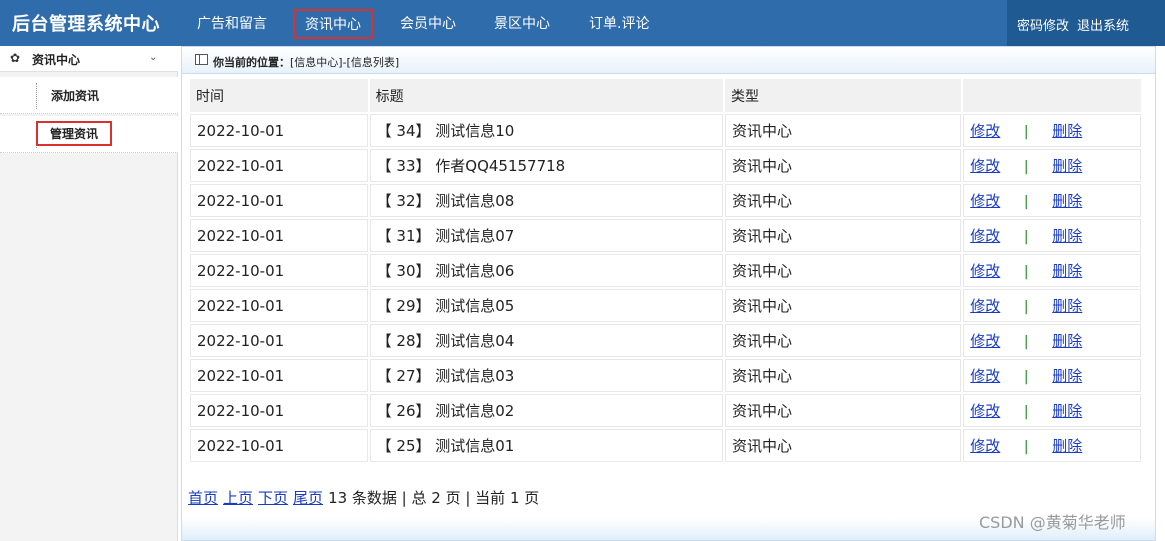  I want to click on table-row: 2022-10-01 【 27】 测试信息03 资讯中心 修改 | 删除, so click(665, 375).